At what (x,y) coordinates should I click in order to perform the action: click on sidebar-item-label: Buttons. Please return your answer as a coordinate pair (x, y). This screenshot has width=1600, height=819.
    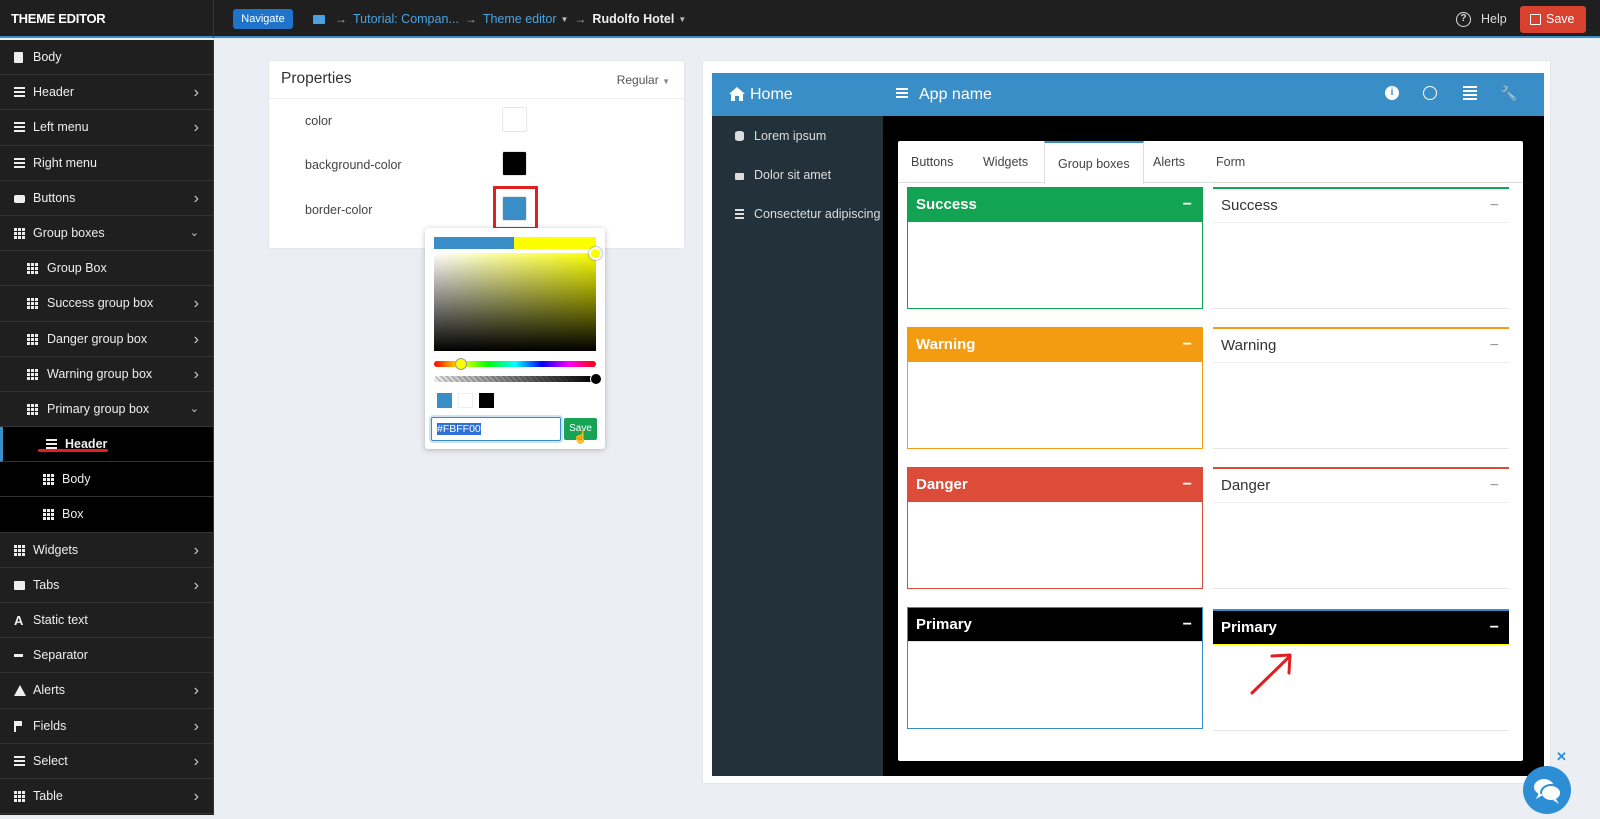
    Looking at the image, I should click on (54, 197).